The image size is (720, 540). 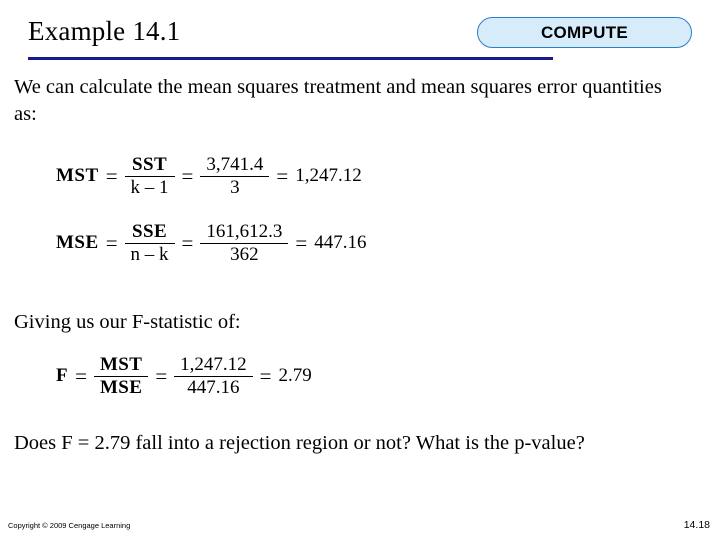 I want to click on equation-mst-denominator-2: 3, so click(x=235, y=186).